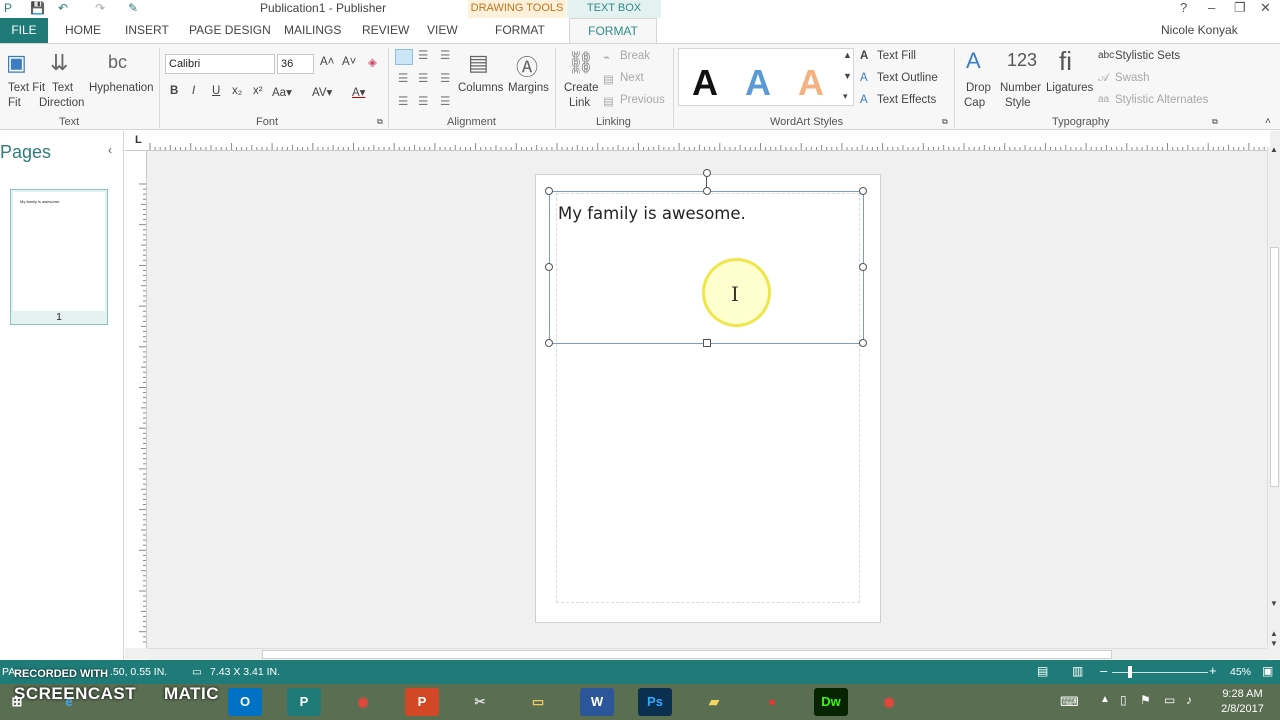 The image size is (1280, 720). Describe the element at coordinates (707, 191) in the screenshot. I see `resize-handle-top` at that location.